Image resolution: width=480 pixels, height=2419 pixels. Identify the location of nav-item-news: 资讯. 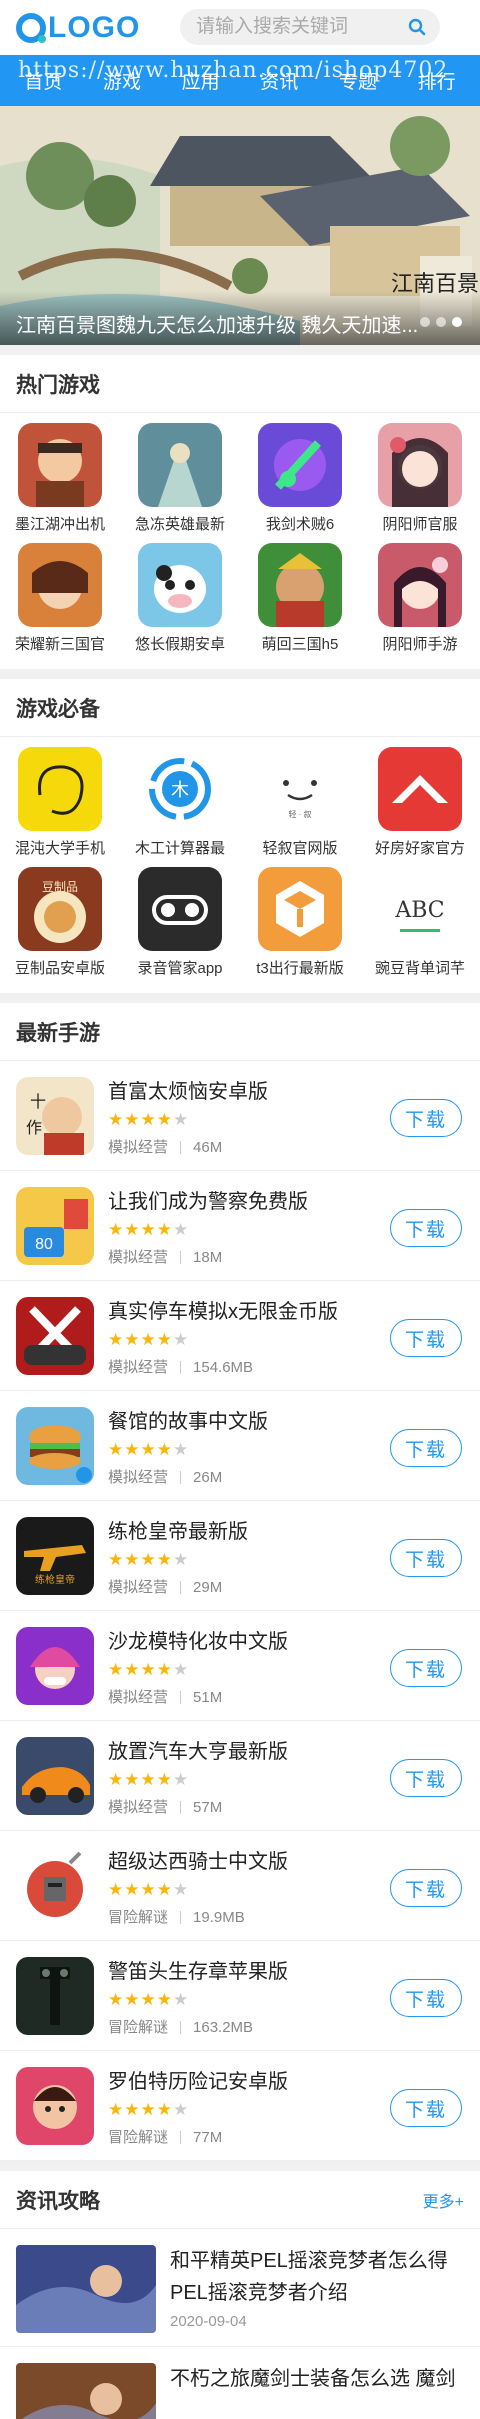
(279, 80).